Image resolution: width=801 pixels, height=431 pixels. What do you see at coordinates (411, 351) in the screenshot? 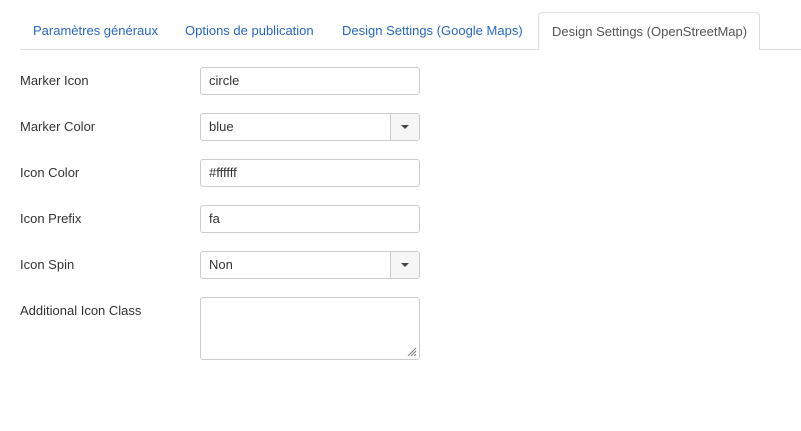
I see `resize-grip-icon` at bounding box center [411, 351].